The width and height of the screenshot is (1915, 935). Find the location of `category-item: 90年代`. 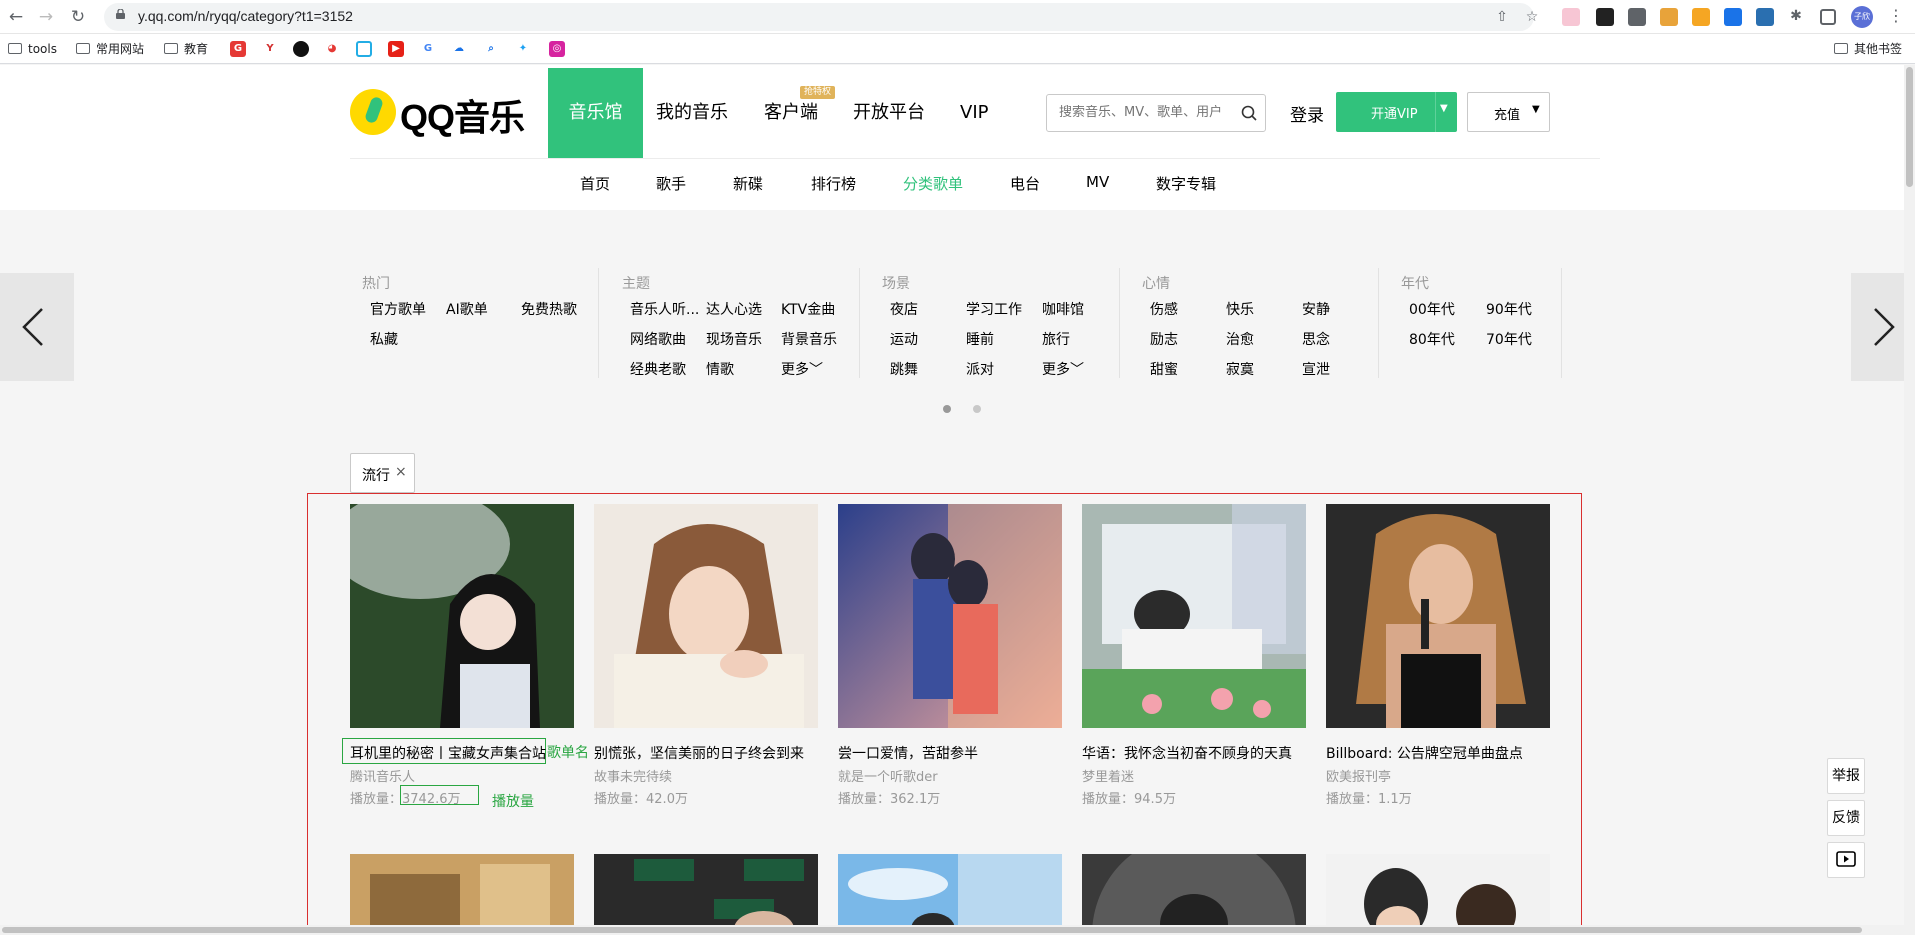

category-item: 90年代 is located at coordinates (1509, 309).